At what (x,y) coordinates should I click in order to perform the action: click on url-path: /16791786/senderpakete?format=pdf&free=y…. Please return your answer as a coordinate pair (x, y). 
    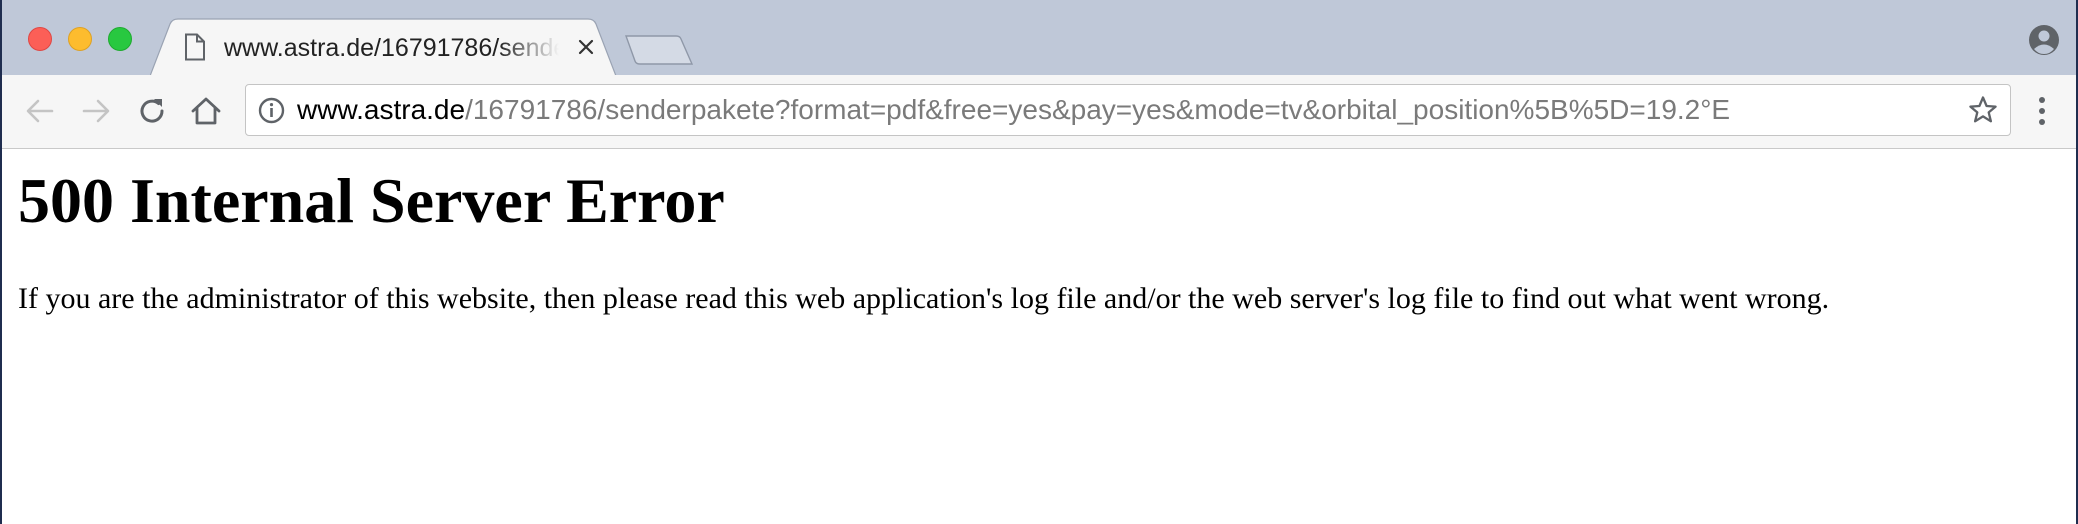
    Looking at the image, I should click on (1098, 109).